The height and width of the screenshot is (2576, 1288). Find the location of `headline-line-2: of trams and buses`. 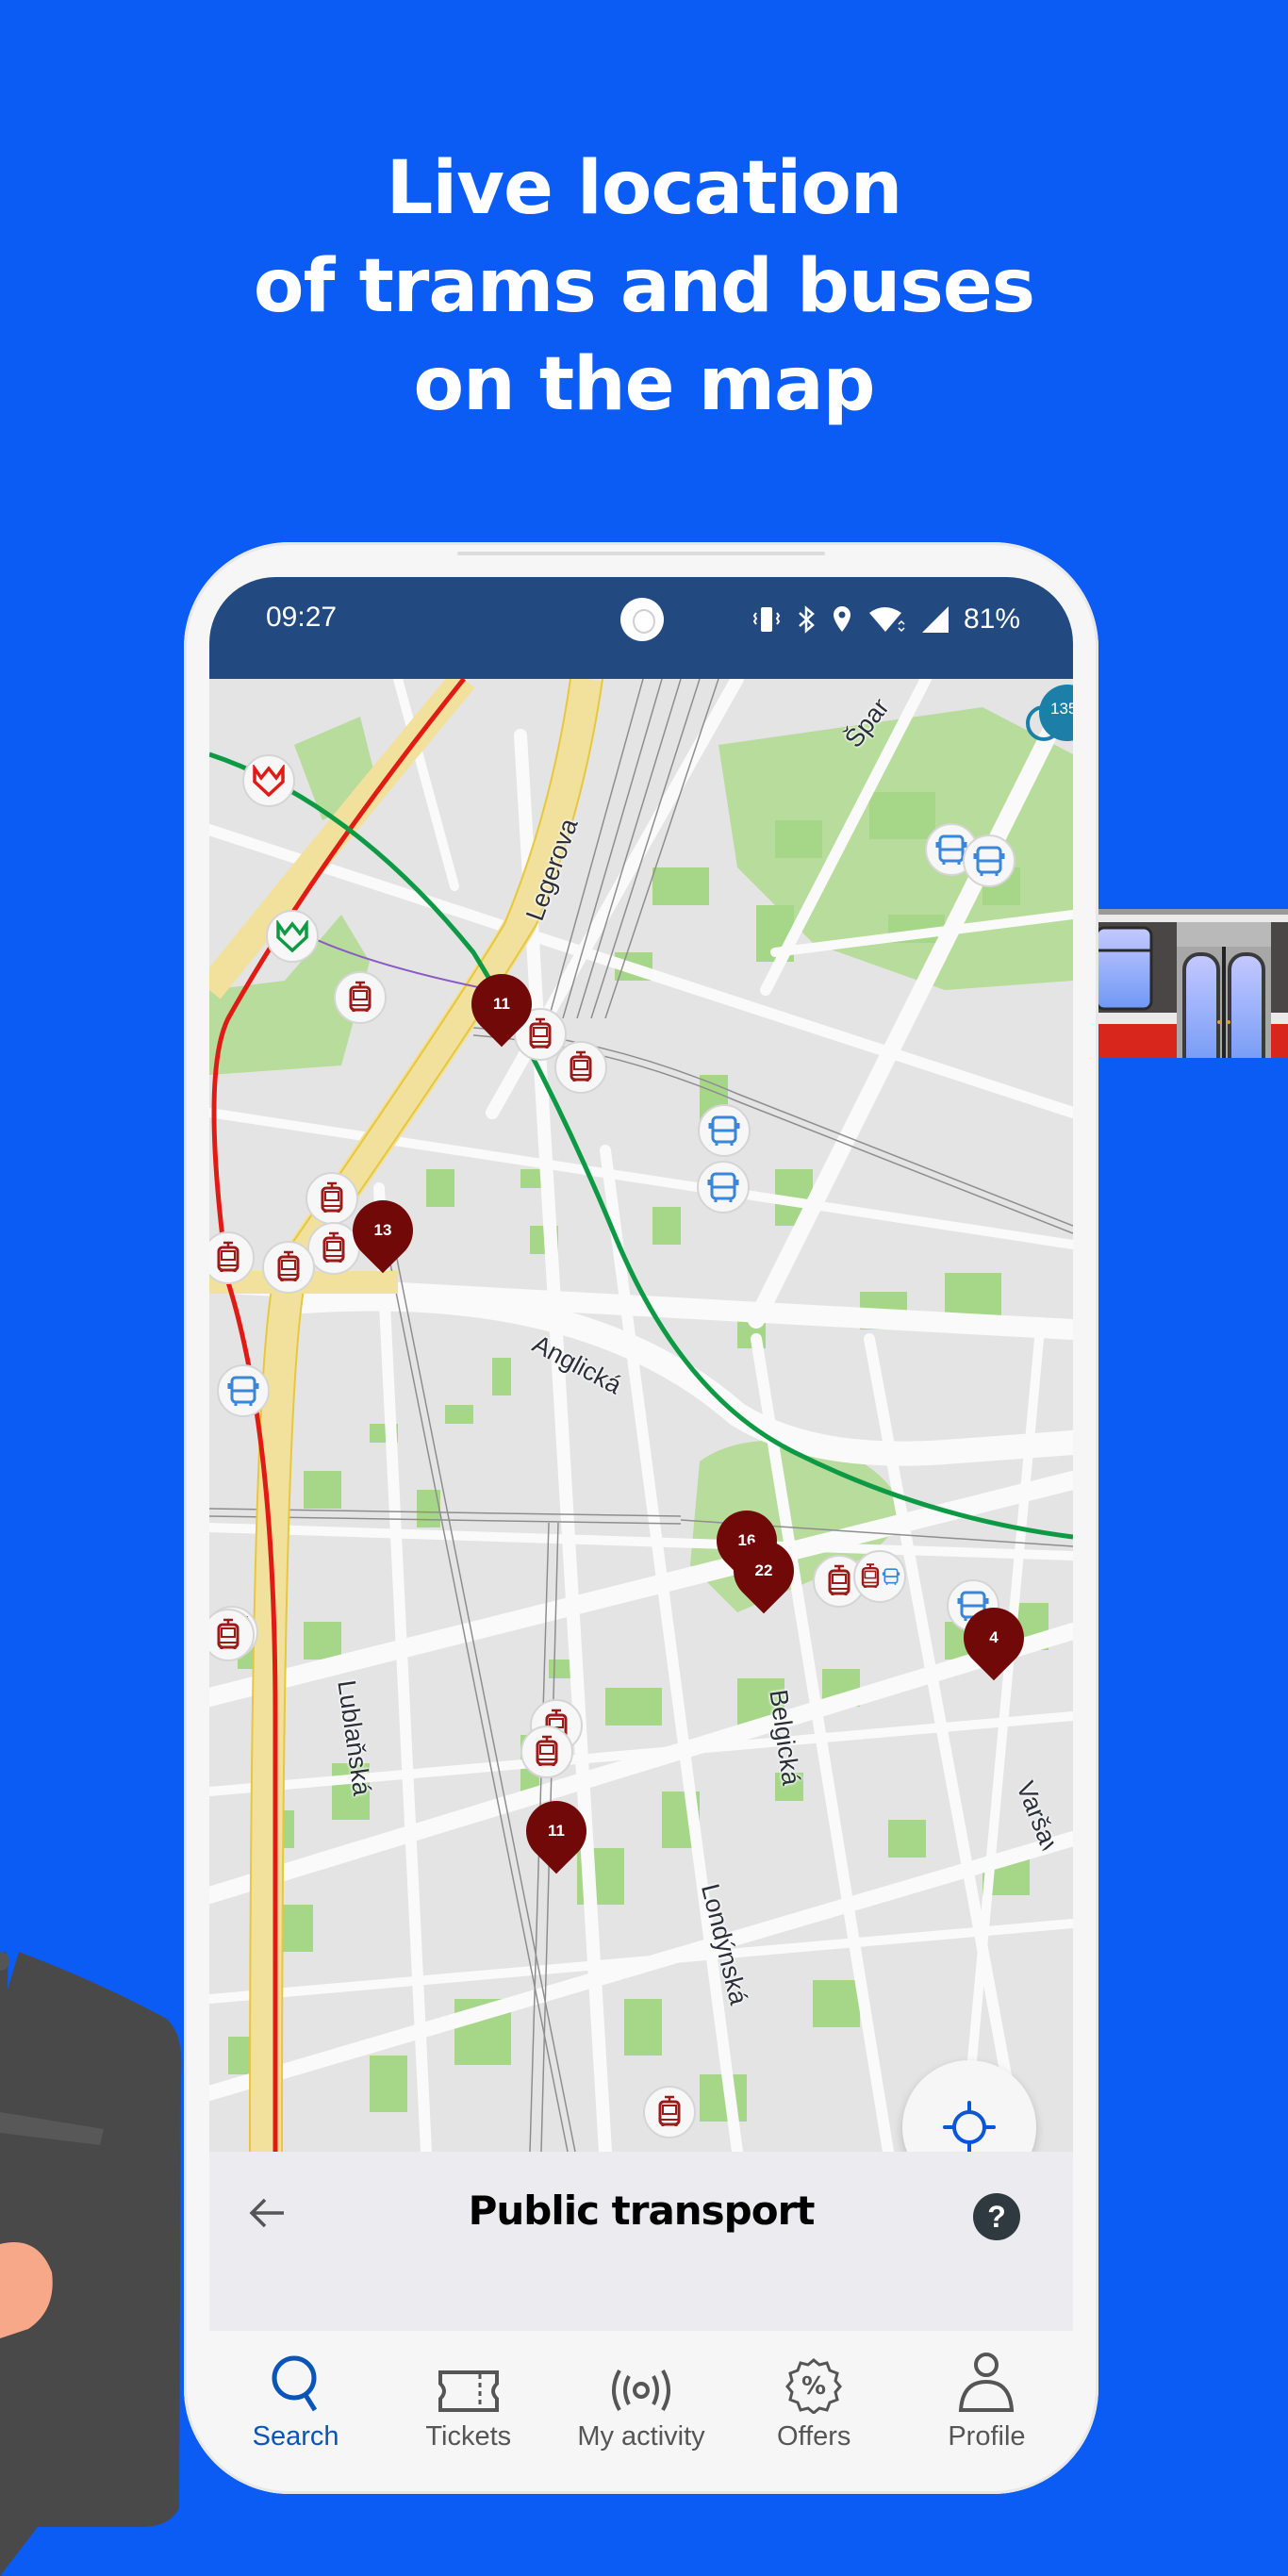

headline-line-2: of trams and buses is located at coordinates (644, 286).